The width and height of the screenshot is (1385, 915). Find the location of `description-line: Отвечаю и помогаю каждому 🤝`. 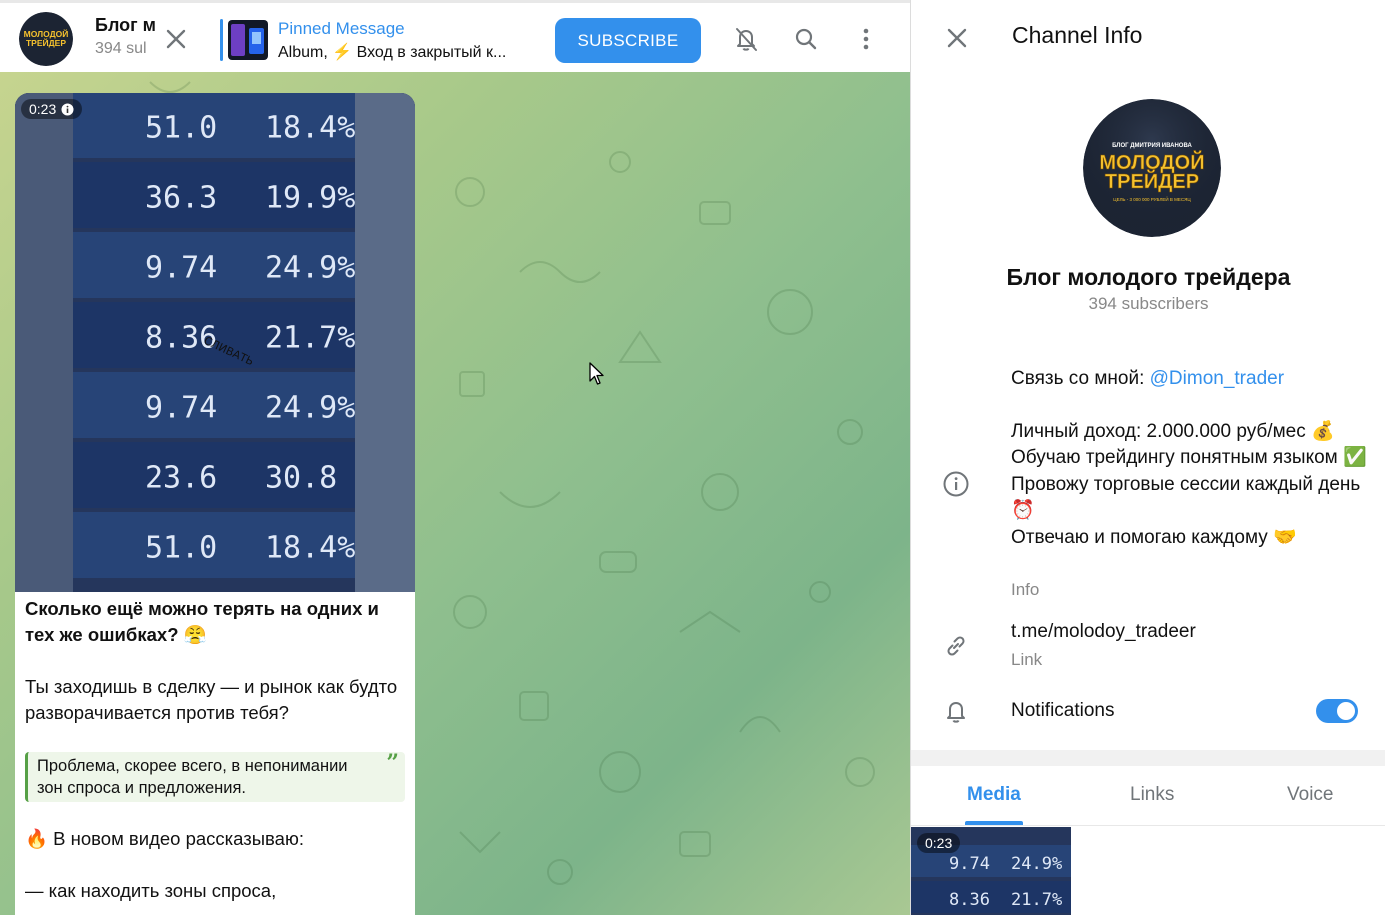

description-line: Отвечаю и помогаю каждому 🤝 is located at coordinates (1154, 537).